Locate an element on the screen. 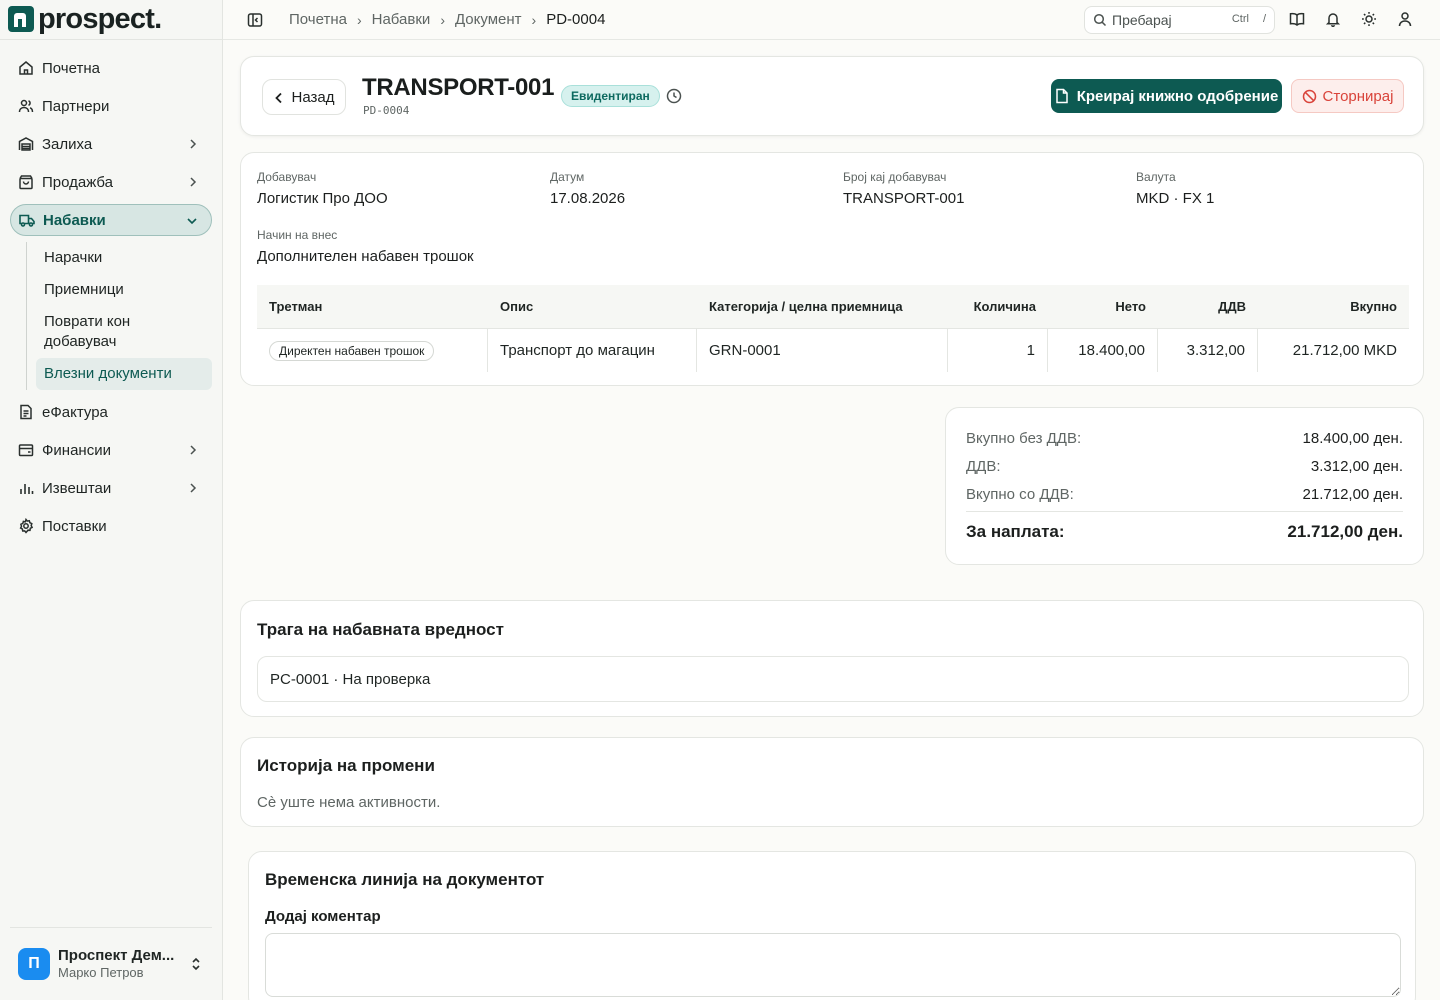 Image resolution: width=1440 pixels, height=1000 pixels. search-icon is located at coordinates (1100, 20).